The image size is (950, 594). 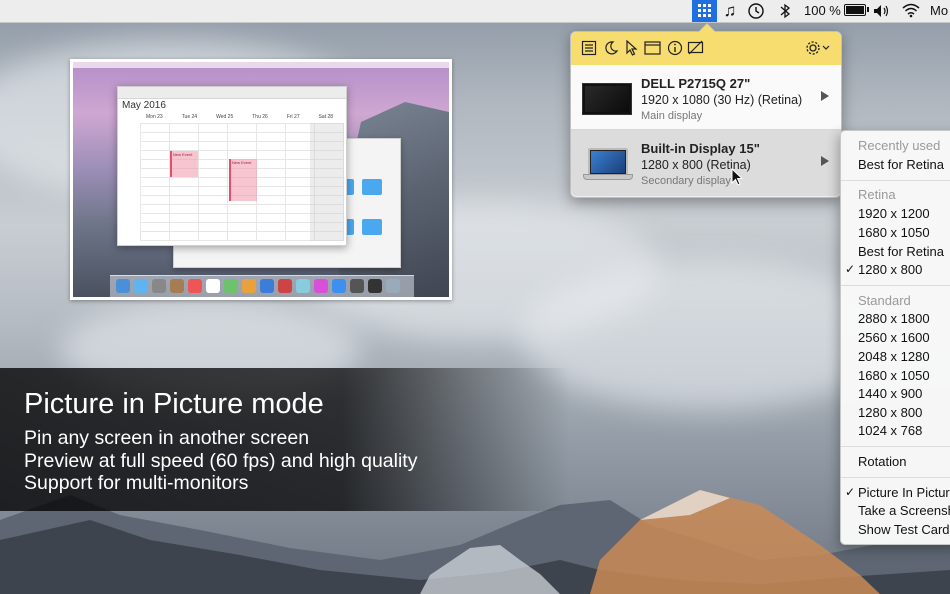 I want to click on pip-calendar-days: Mon 23 Tue 24 Wed 25 Thu 26 Fri 27 Sat 28, so click(x=240, y=117).